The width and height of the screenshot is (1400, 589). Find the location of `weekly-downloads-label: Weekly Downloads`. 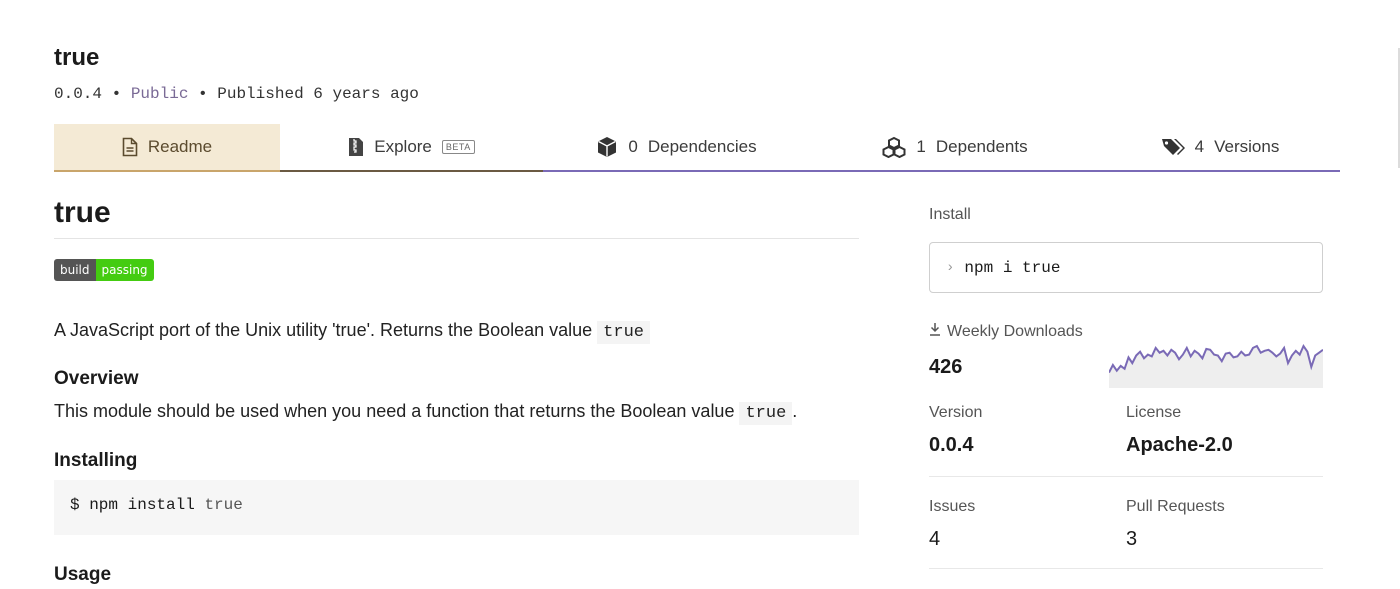

weekly-downloads-label: Weekly Downloads is located at coordinates (1006, 331).